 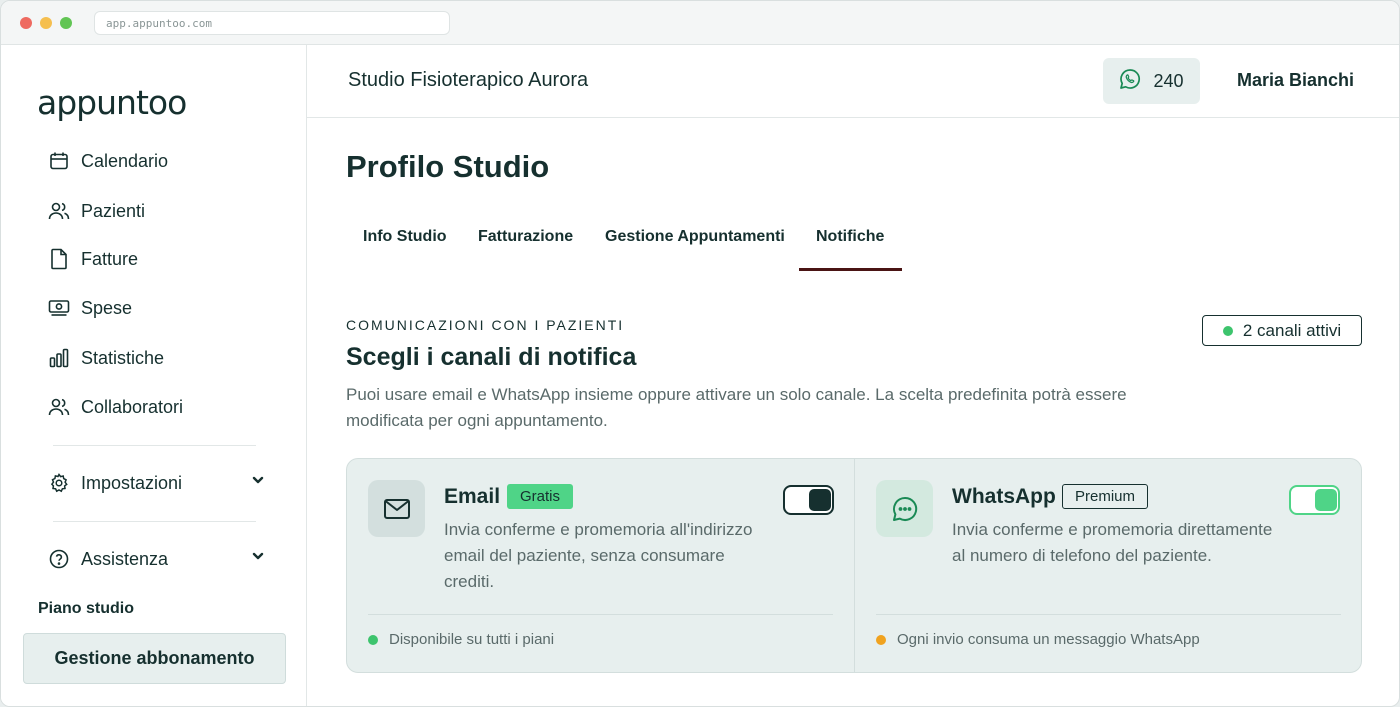 What do you see at coordinates (468, 80) in the screenshot?
I see `studio-name: Studio Fisioterapico Aurora` at bounding box center [468, 80].